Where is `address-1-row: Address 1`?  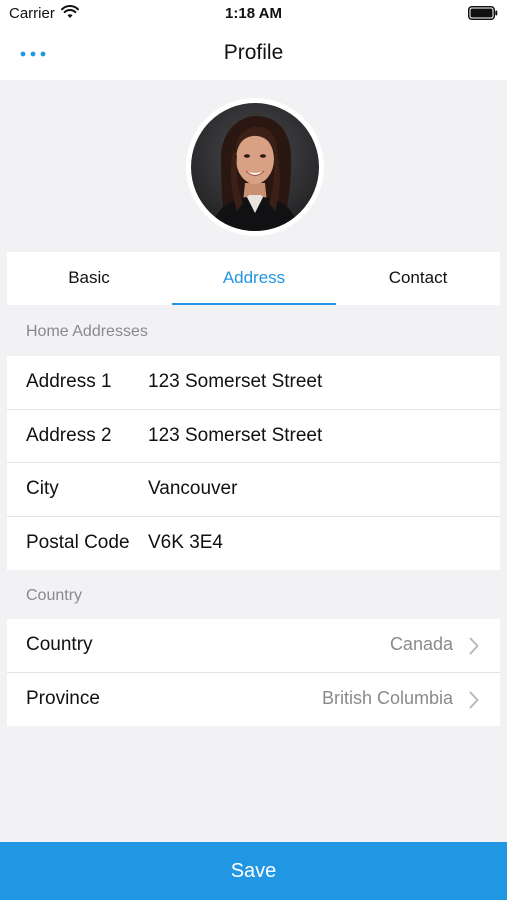 address-1-row: Address 1 is located at coordinates (253, 383).